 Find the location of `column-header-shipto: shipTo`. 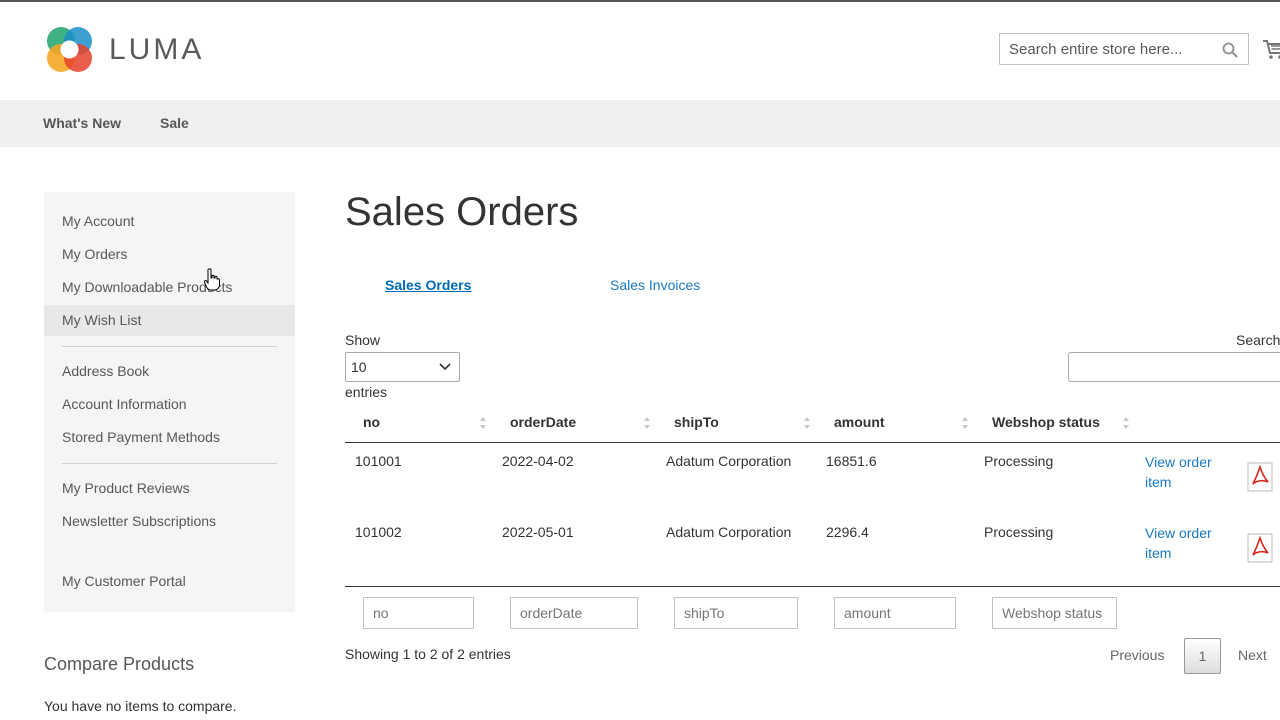

column-header-shipto: shipTo is located at coordinates (696, 422).